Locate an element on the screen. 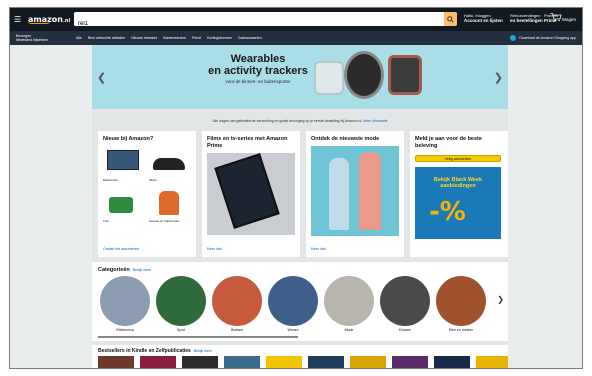 The image size is (592, 376). card-new-at-amazon: Nieuw bij Amazon? Elektronica Mode Tuin is located at coordinates (147, 194).